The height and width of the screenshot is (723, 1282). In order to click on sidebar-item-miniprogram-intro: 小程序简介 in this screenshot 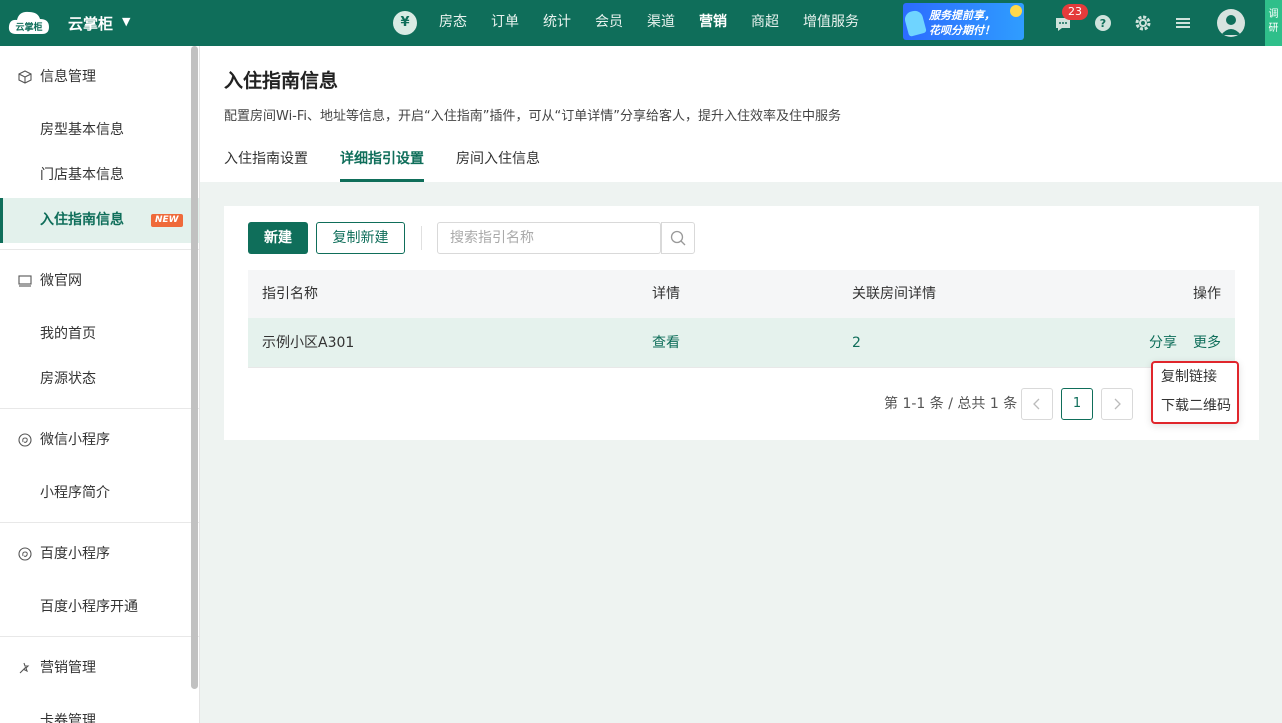, I will do `click(99, 493)`.